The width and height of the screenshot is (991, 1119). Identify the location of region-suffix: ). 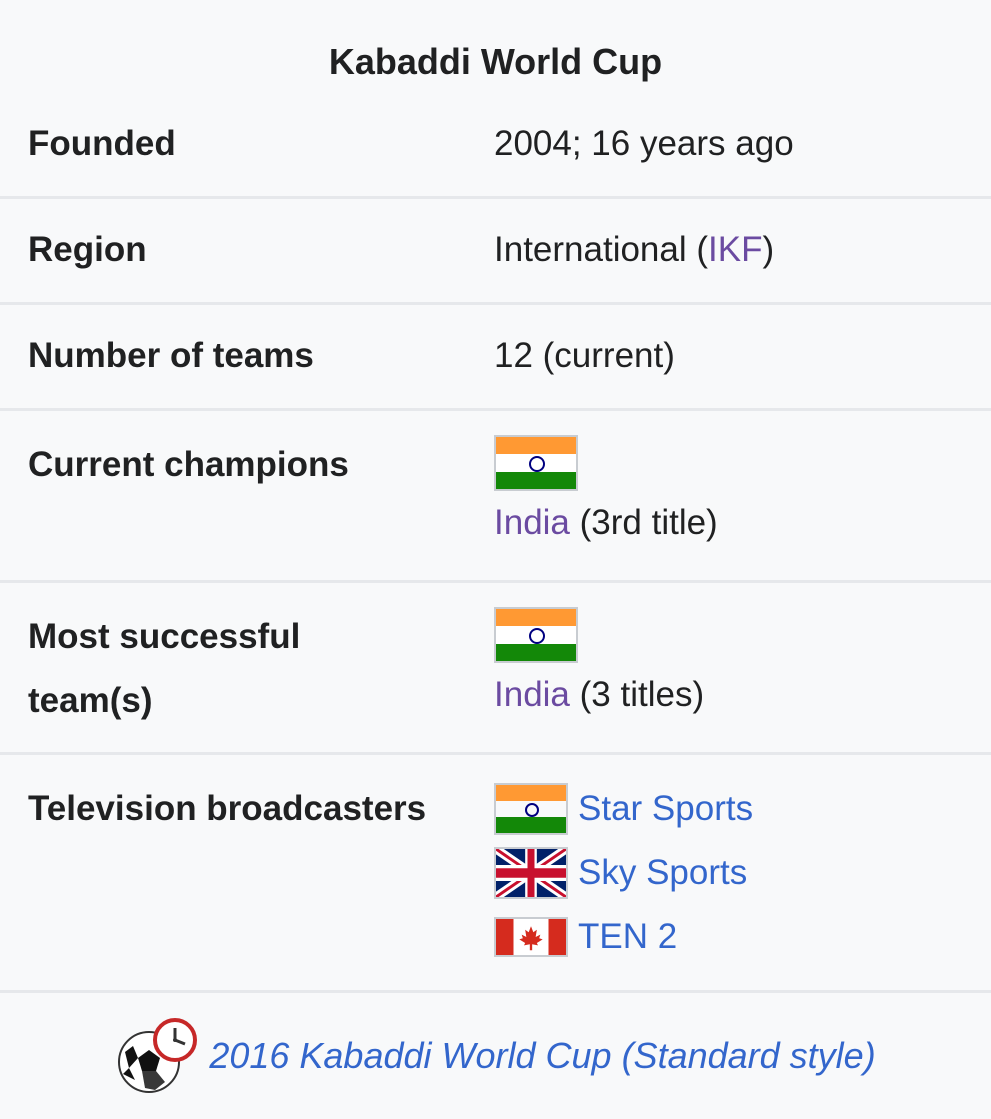
(768, 249).